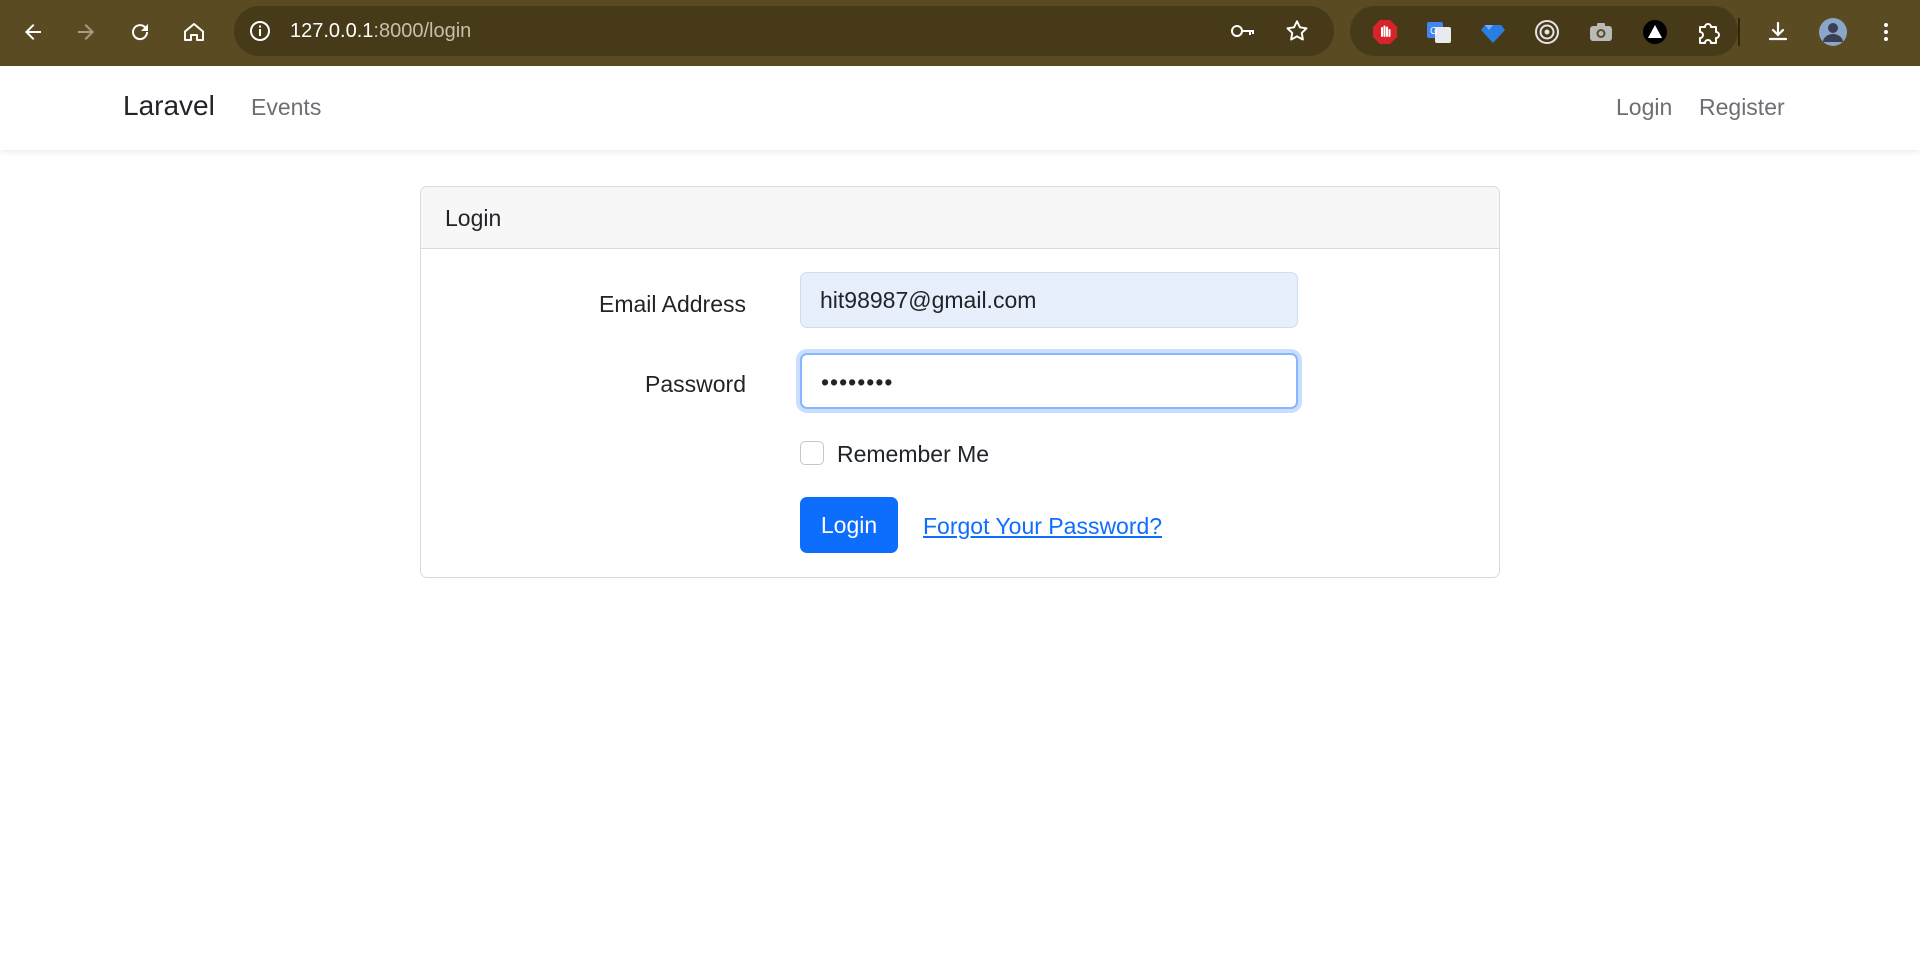 The height and width of the screenshot is (955, 1920). What do you see at coordinates (960, 218) in the screenshot?
I see `card-header: Login` at bounding box center [960, 218].